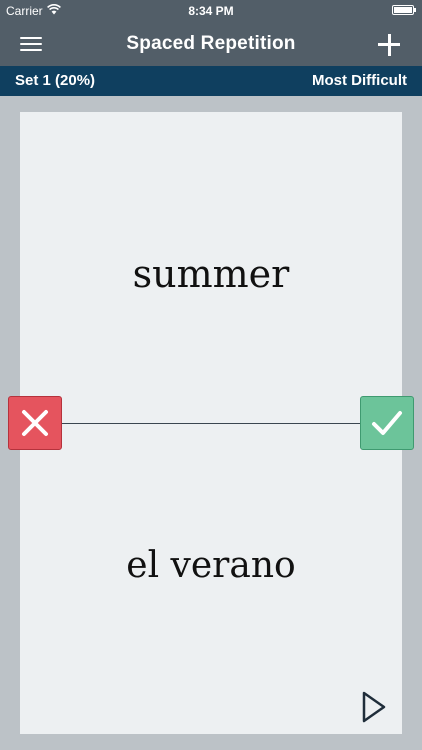 This screenshot has width=422, height=750. I want to click on set-label: Set 1 (20%), so click(55, 80).